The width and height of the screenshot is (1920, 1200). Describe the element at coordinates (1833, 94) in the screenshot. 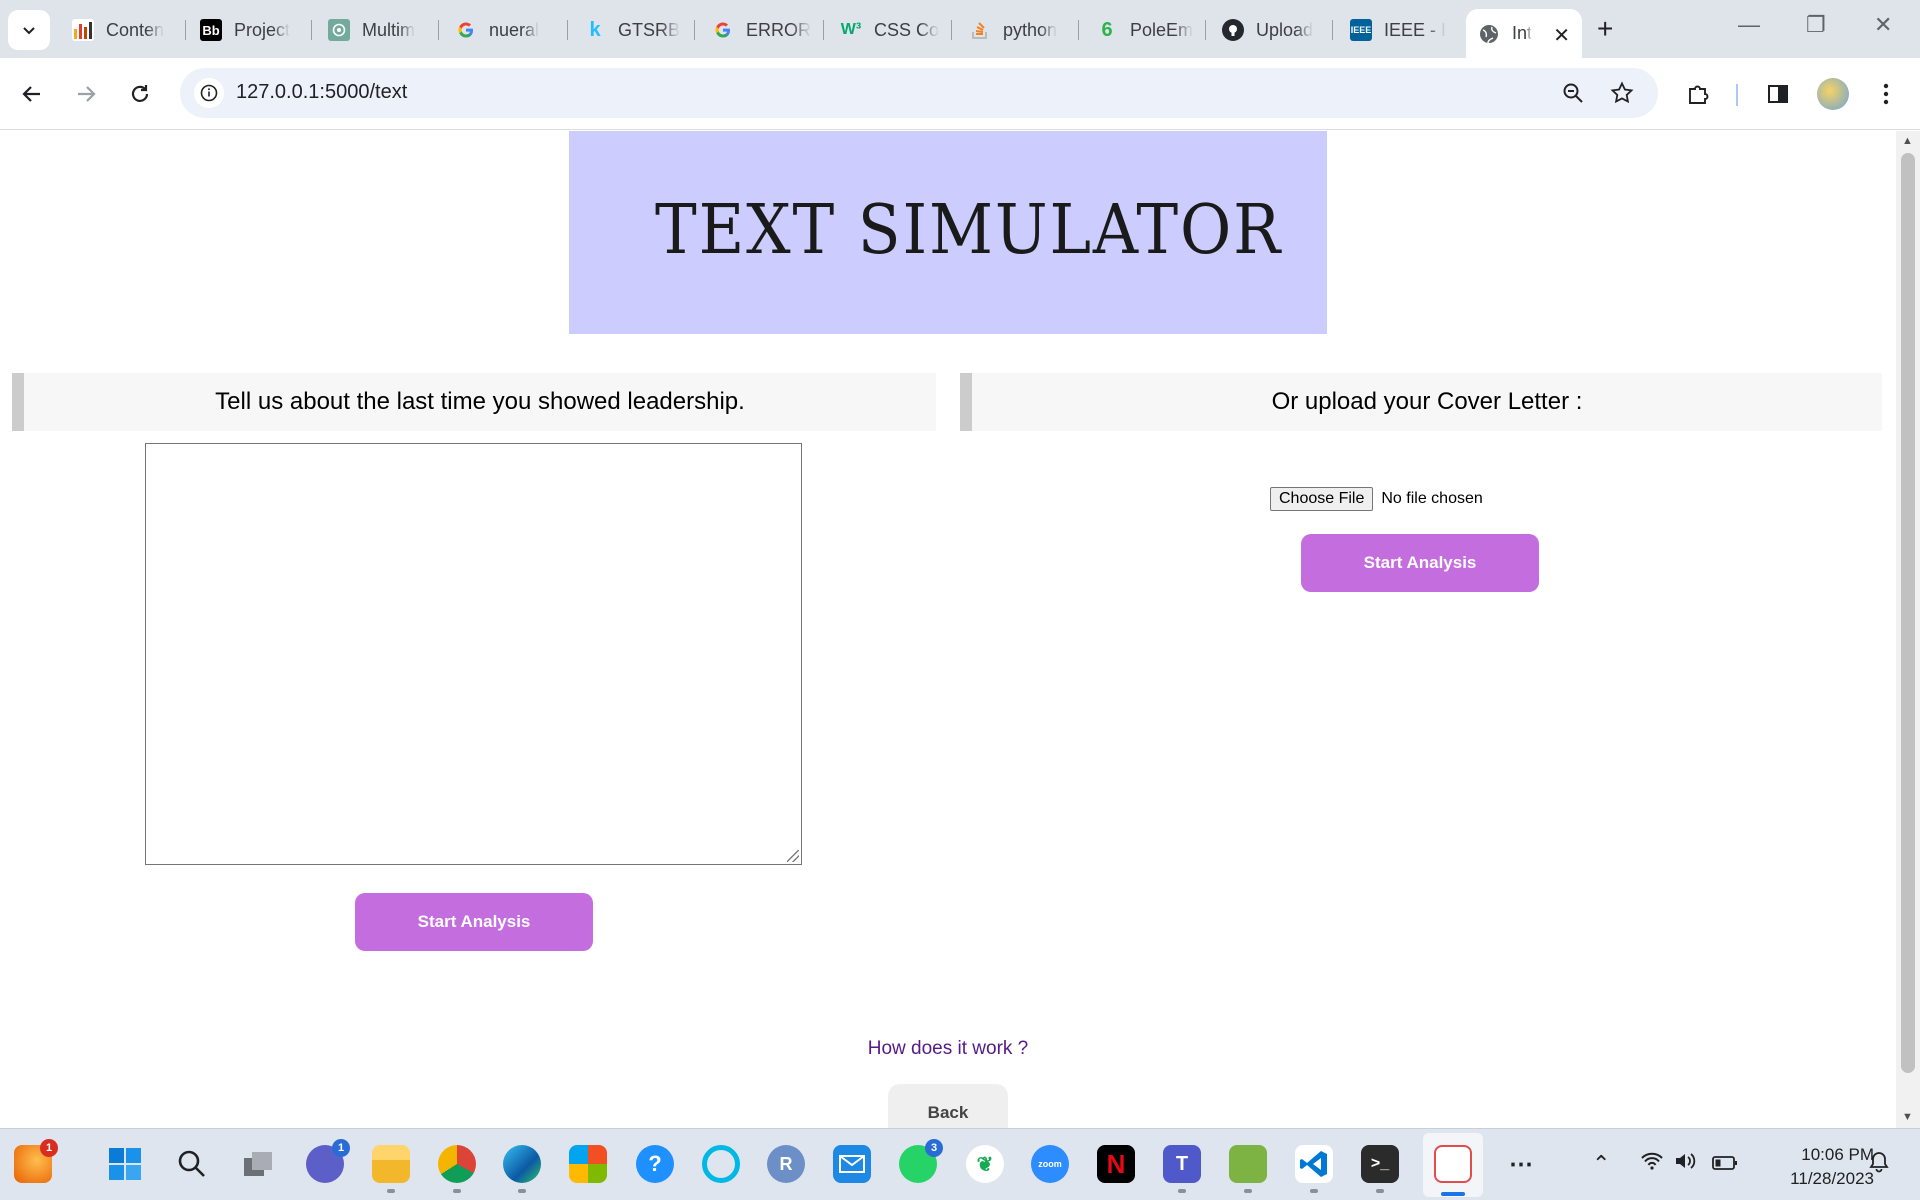

I see `profile-avatar` at that location.